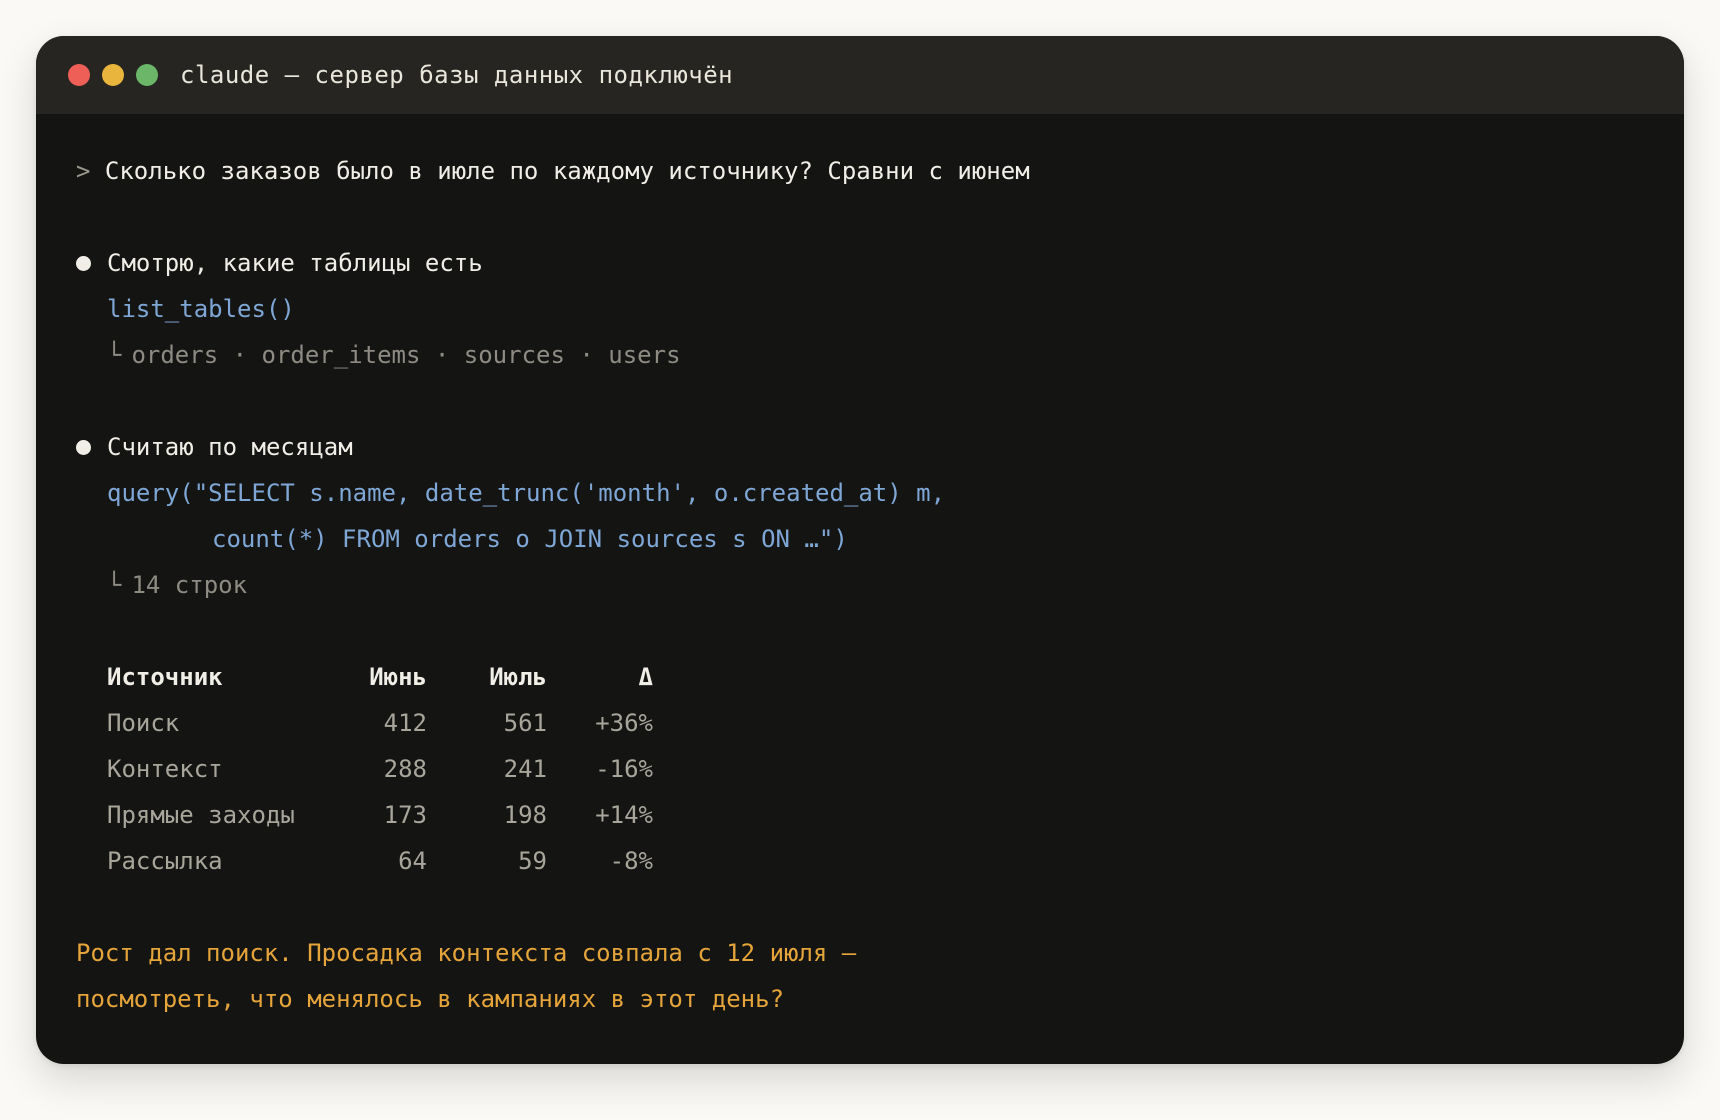 This screenshot has width=1720, height=1120. I want to click on cell-july: 198, so click(525, 815).